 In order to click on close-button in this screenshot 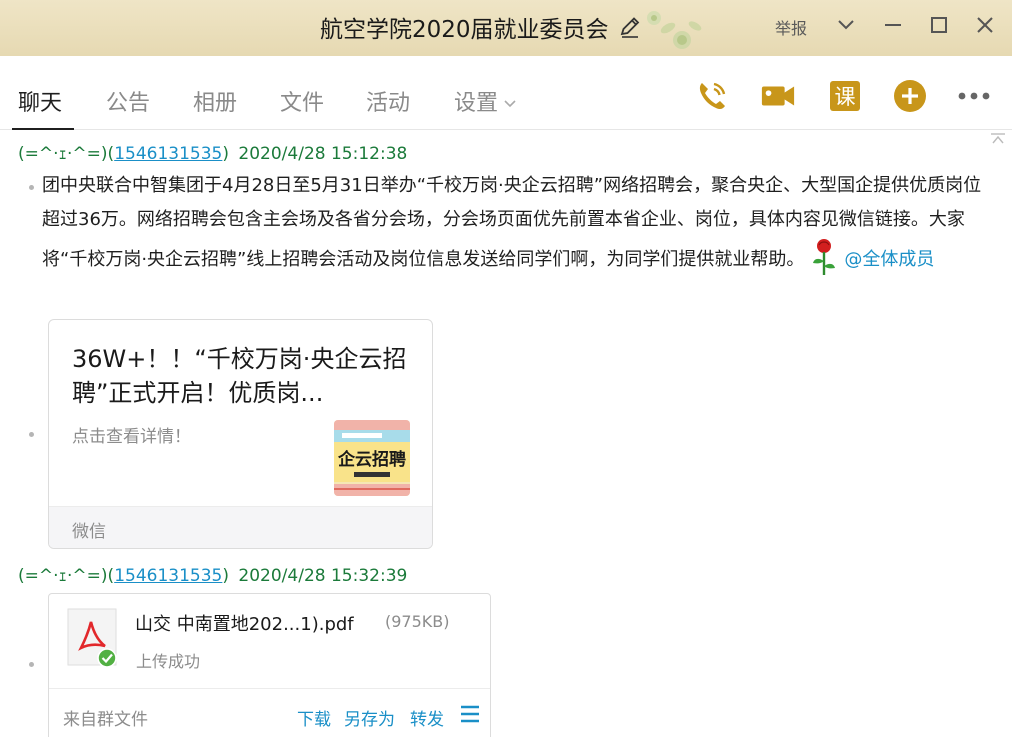, I will do `click(985, 25)`.